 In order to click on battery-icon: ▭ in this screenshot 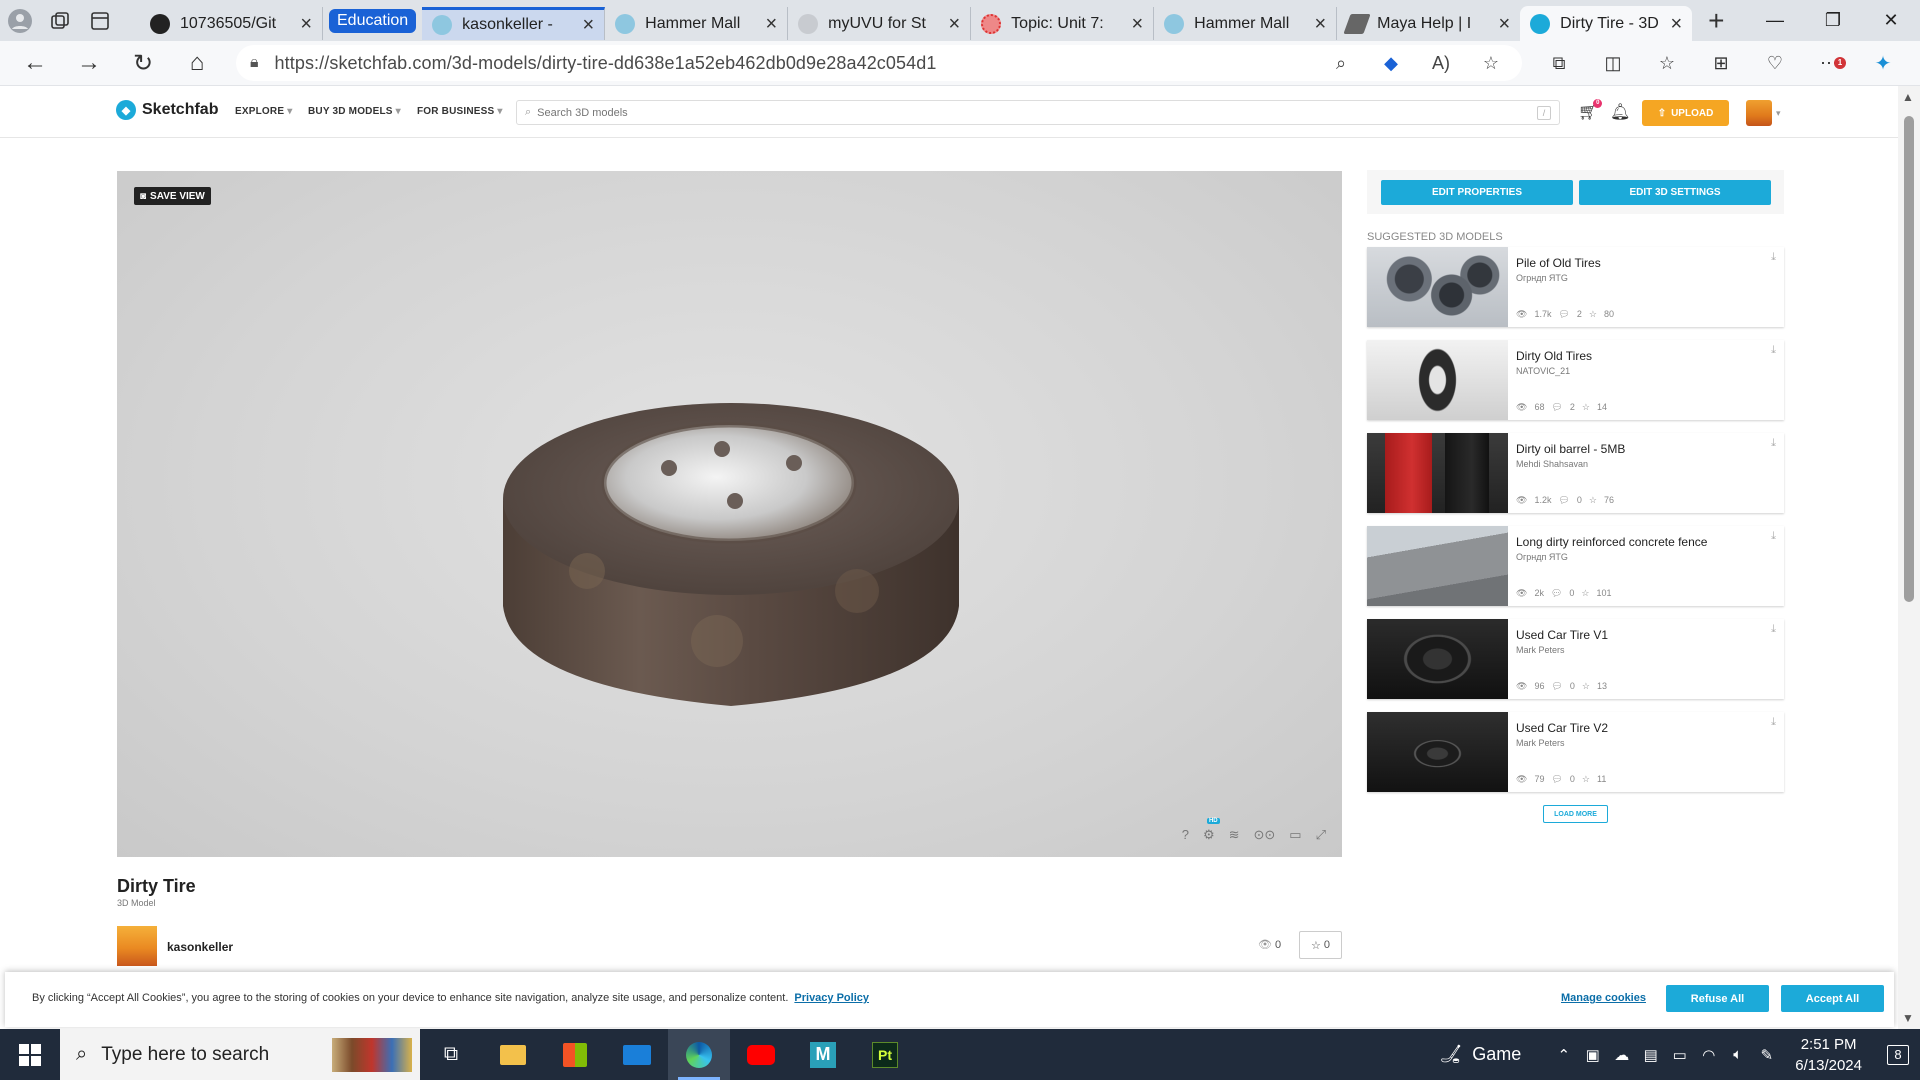, I will do `click(1679, 1055)`.